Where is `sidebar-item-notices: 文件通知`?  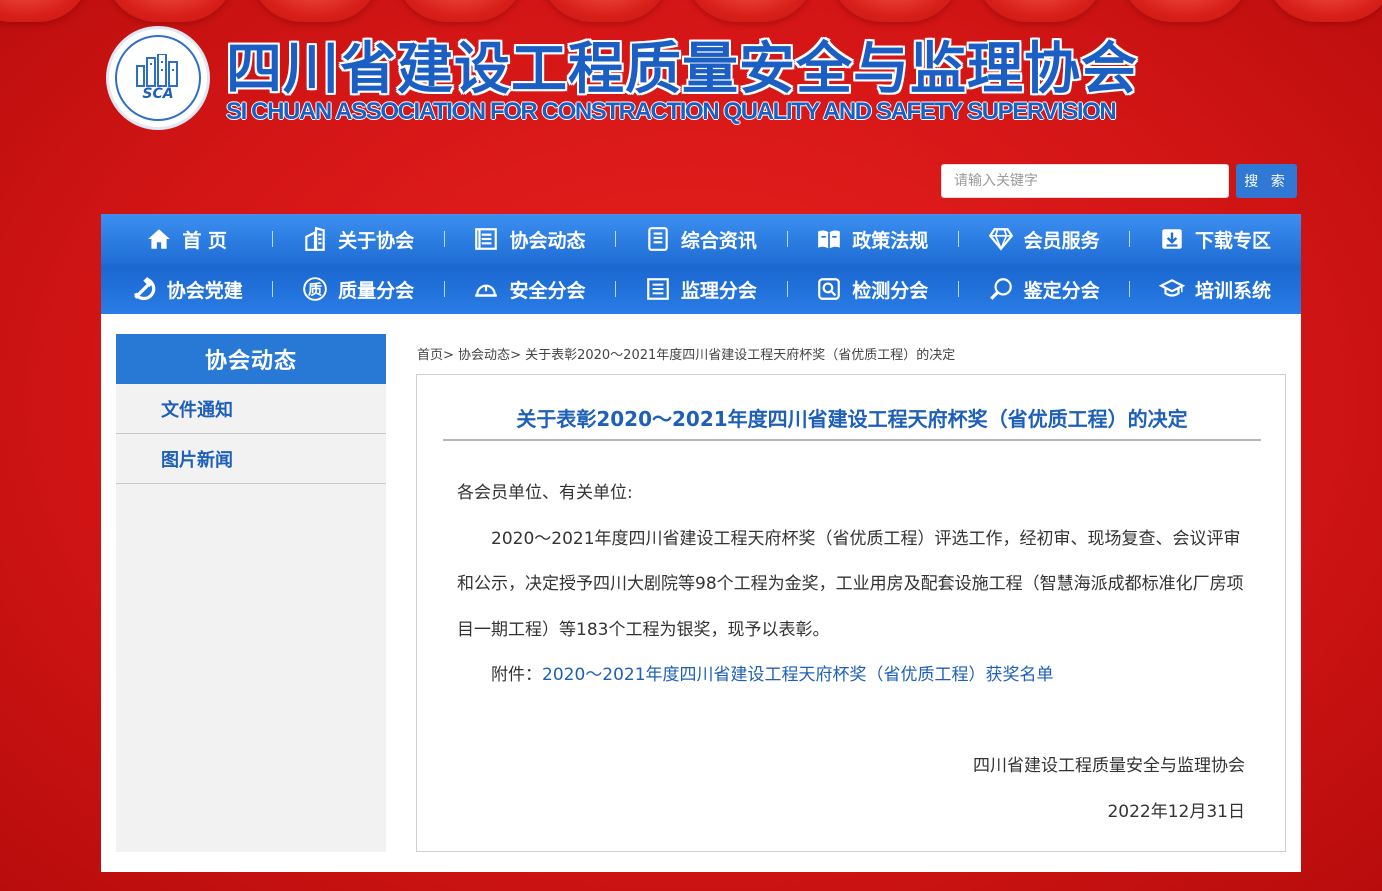
sidebar-item-notices: 文件通知 is located at coordinates (251, 409).